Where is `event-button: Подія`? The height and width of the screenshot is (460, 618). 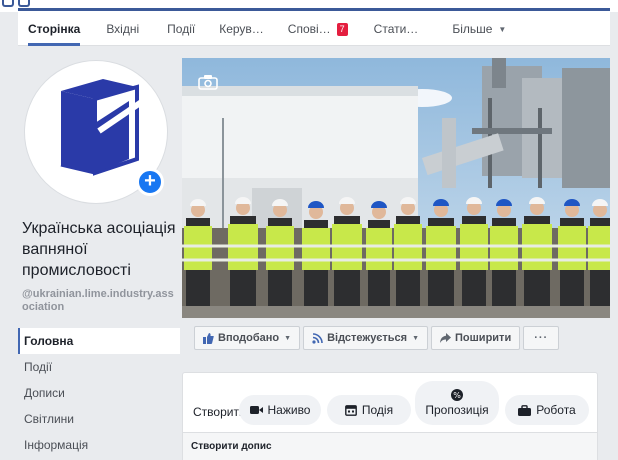 event-button: Подія is located at coordinates (369, 410).